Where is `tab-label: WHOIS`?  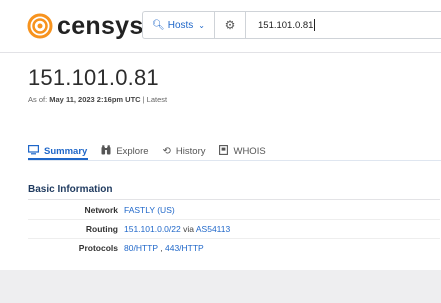
tab-label: WHOIS is located at coordinates (249, 151).